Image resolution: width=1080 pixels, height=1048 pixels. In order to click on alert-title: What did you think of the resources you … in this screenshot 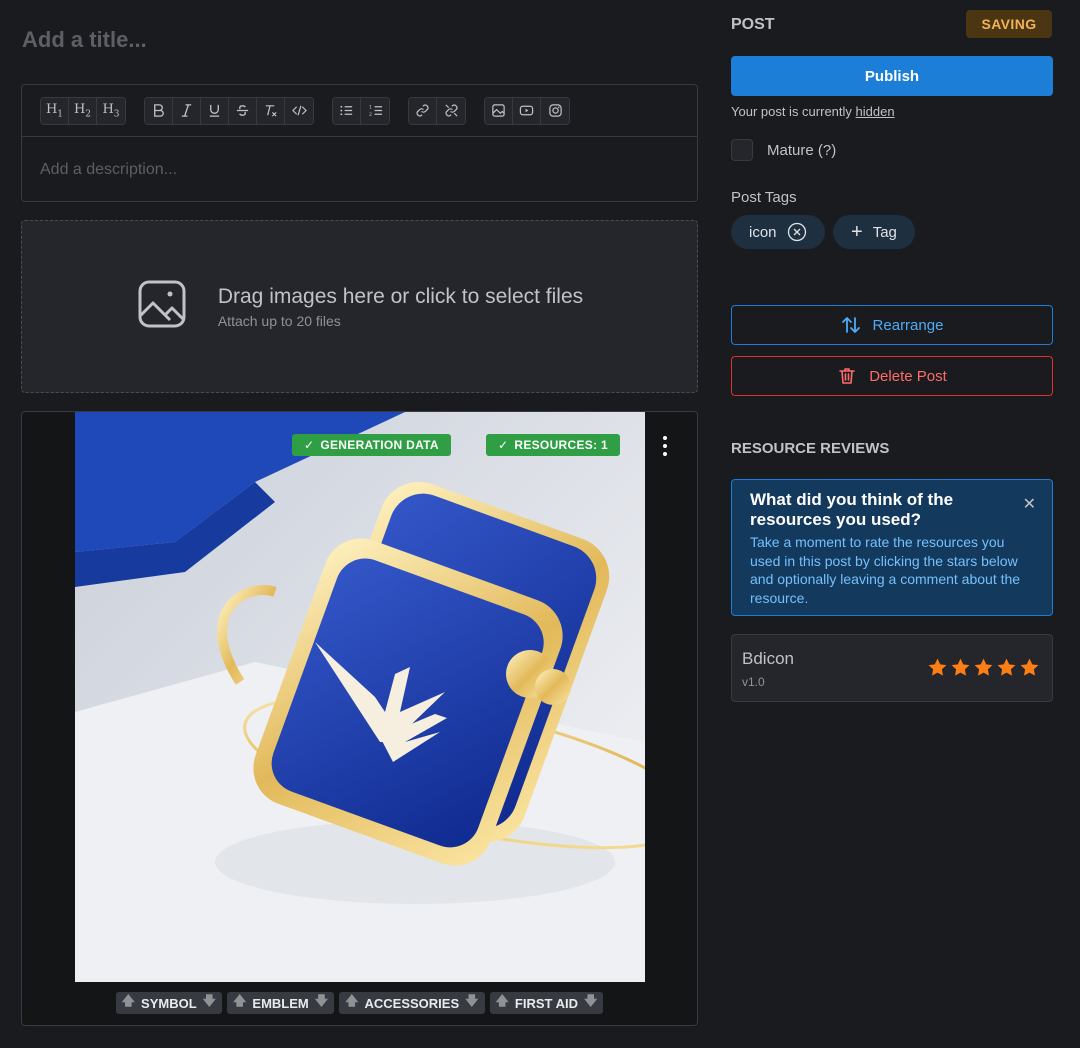, I will do `click(852, 509)`.